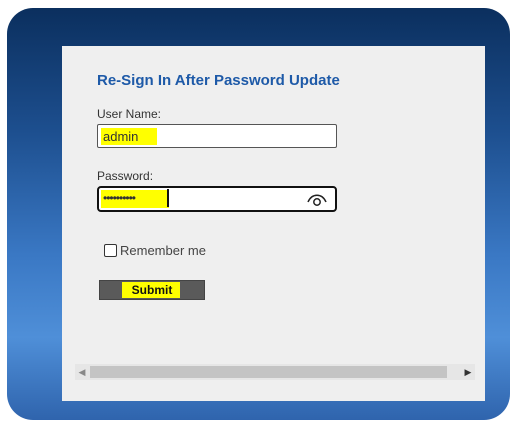 The width and height of the screenshot is (511, 426). Describe the element at coordinates (468, 372) in the screenshot. I see `chevron-right-icon: ▶` at that location.